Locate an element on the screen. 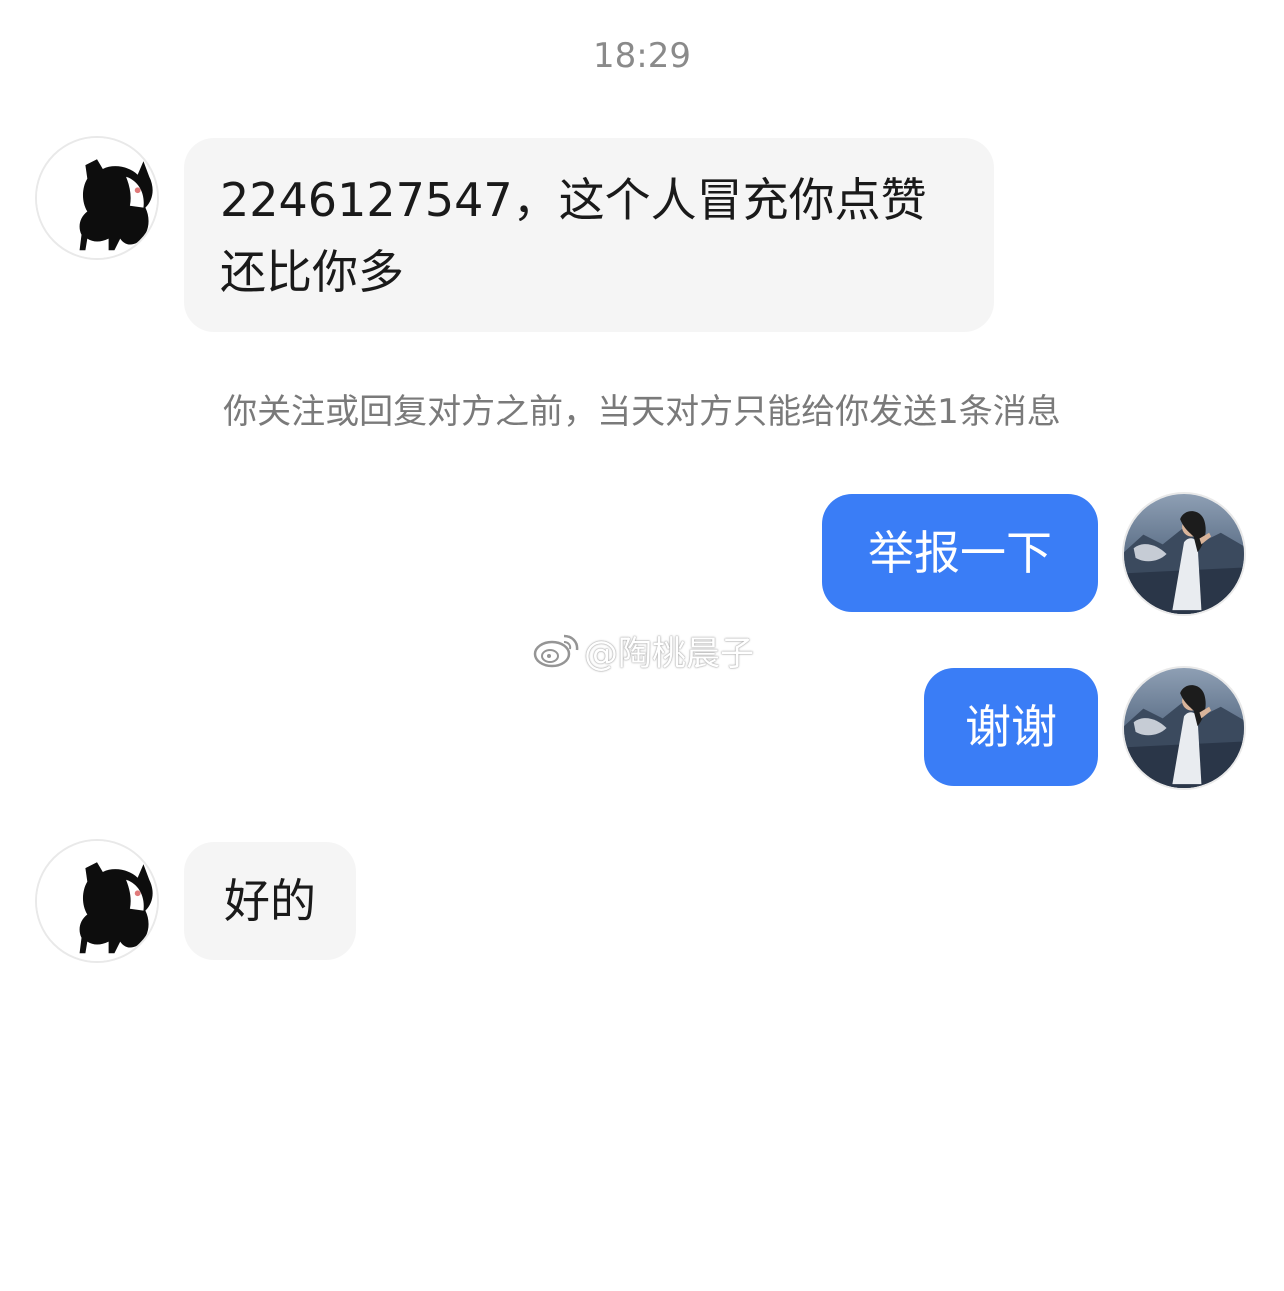 Image resolution: width=1284 pixels, height=1291 pixels. incoming-message-bubble: 好的 is located at coordinates (270, 901).